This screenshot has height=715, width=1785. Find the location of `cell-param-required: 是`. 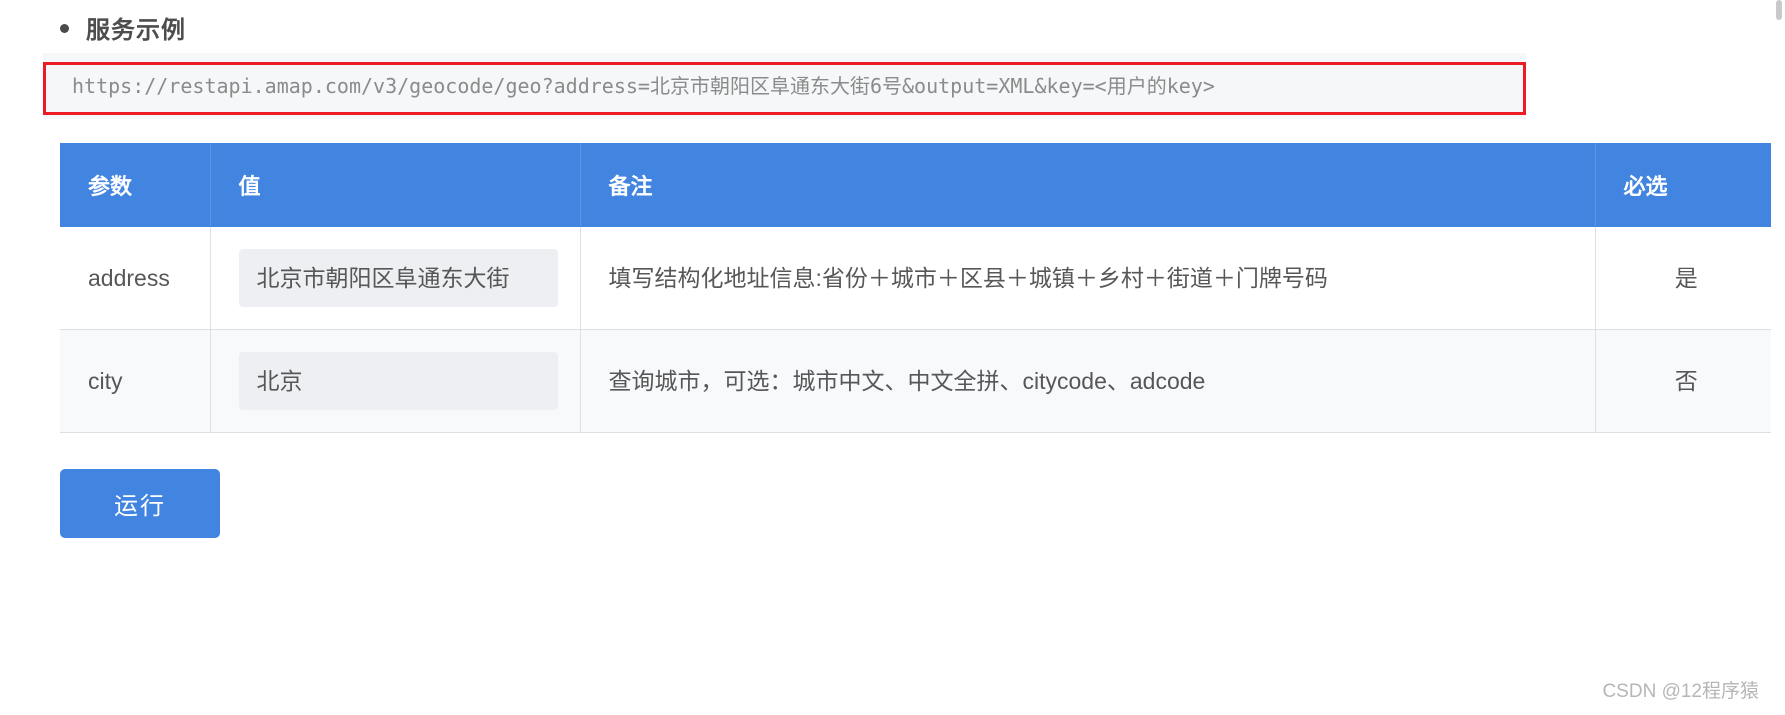

cell-param-required: 是 is located at coordinates (1683, 278).